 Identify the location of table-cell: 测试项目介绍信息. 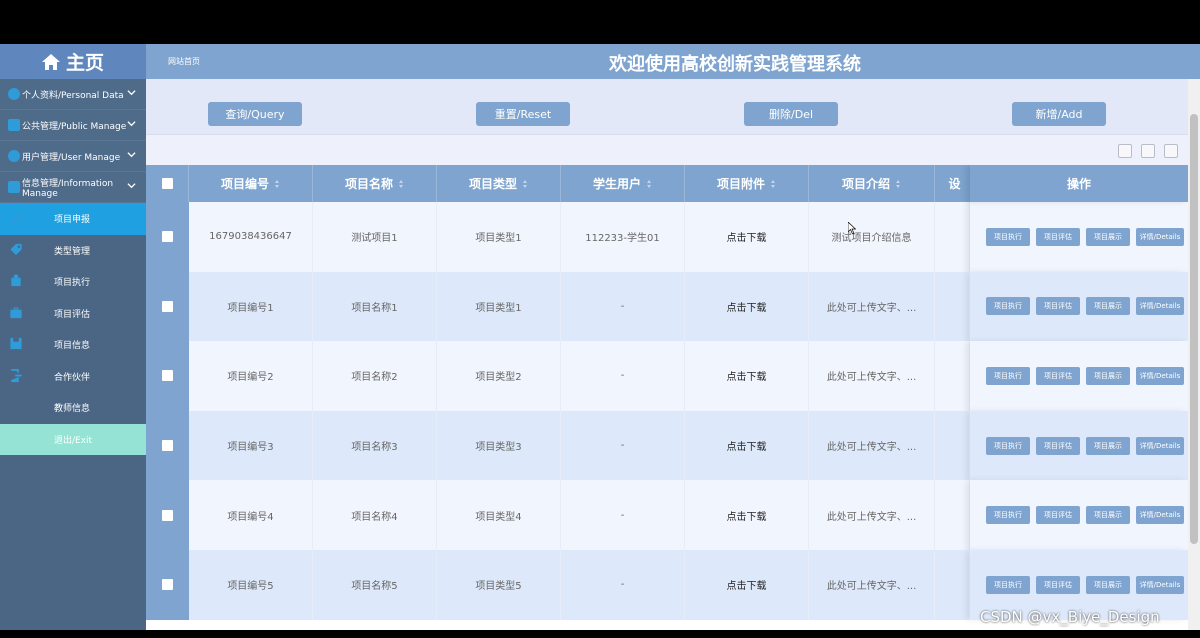
(872, 237).